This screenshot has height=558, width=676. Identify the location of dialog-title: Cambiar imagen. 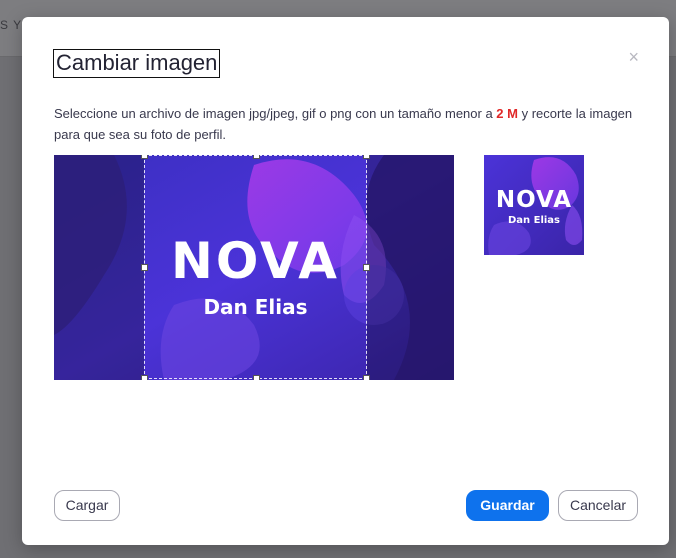
(137, 63).